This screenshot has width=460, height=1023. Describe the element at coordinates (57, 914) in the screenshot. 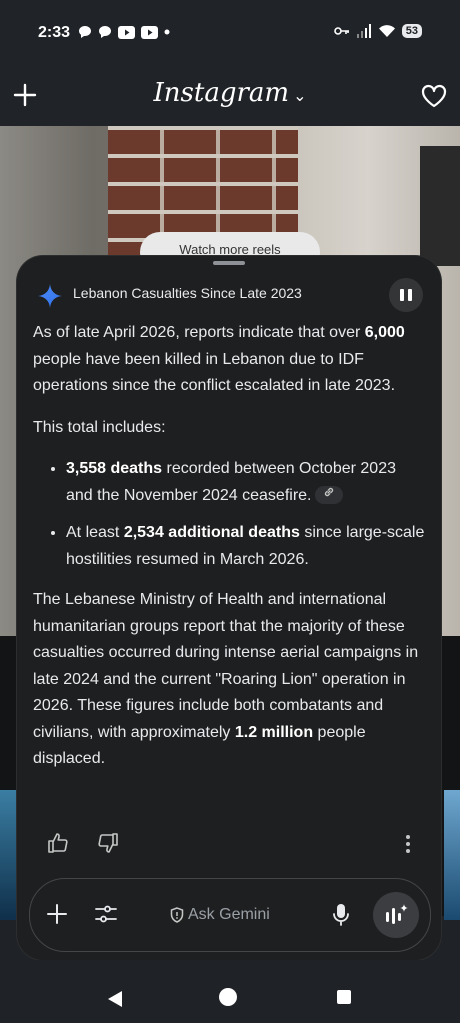

I see `add-icon` at that location.